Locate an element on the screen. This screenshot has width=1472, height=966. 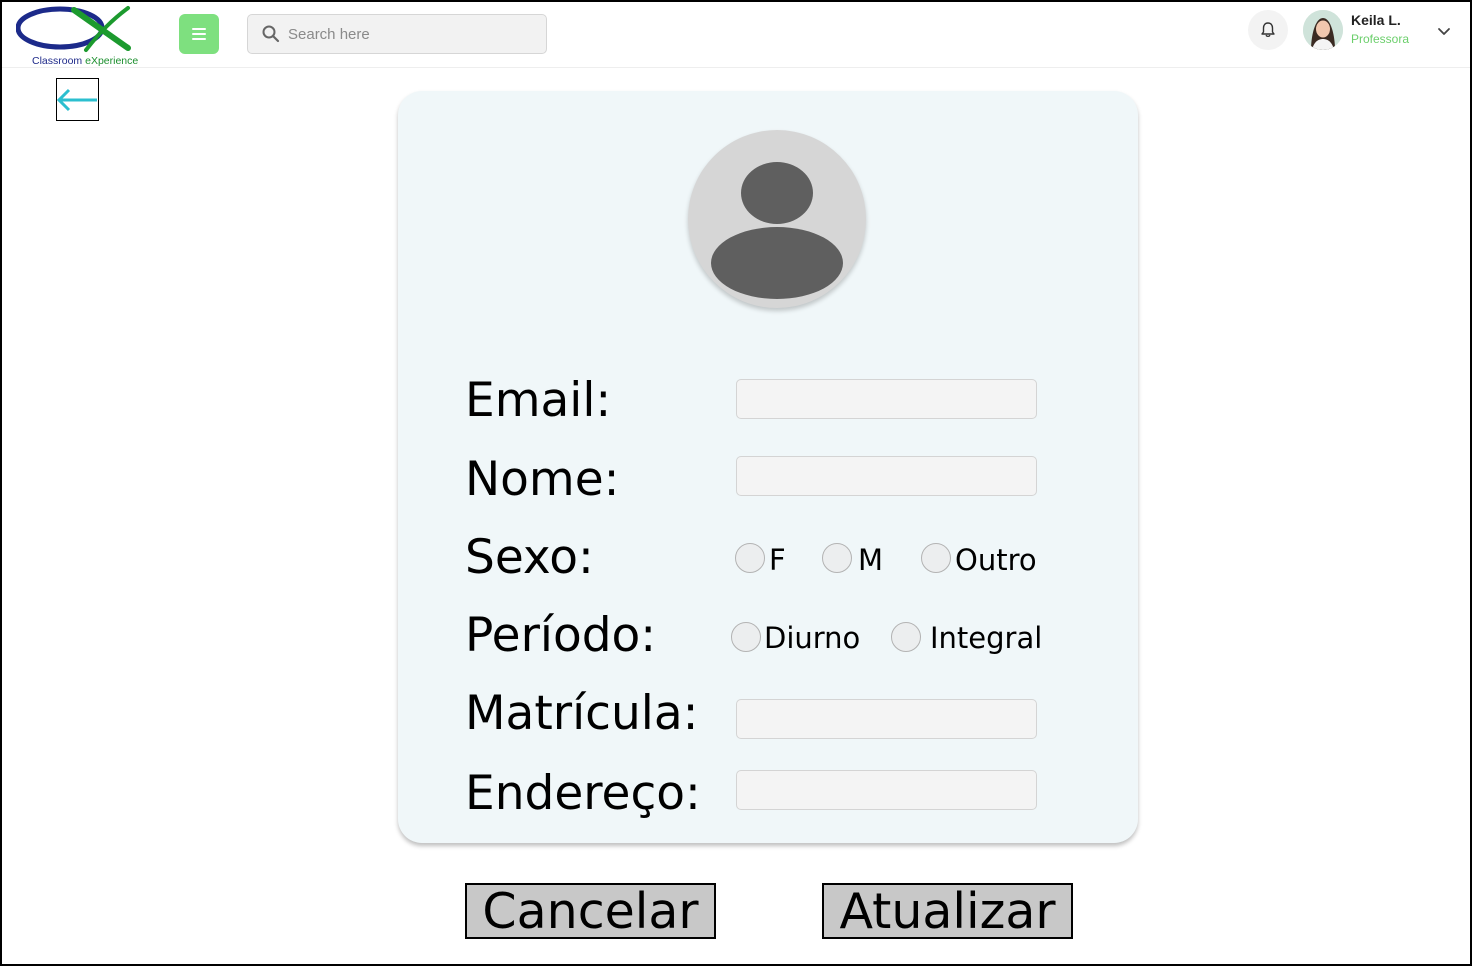
notifications-button is located at coordinates (1268, 30).